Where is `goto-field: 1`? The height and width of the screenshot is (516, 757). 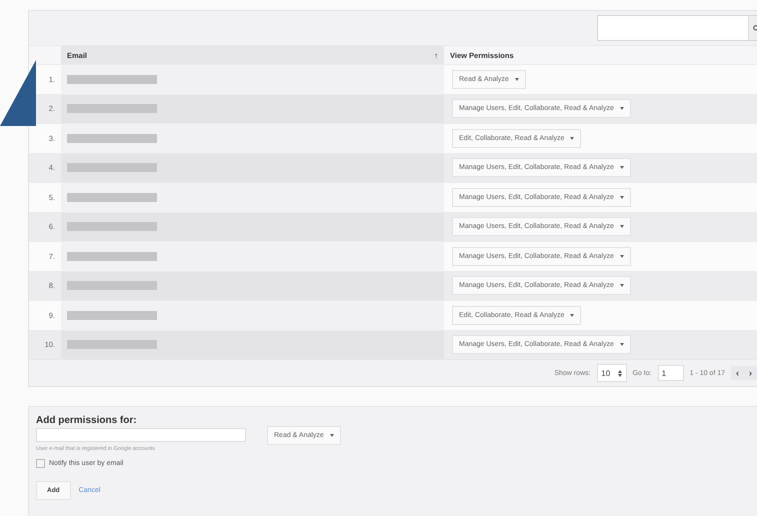 goto-field: 1 is located at coordinates (671, 373).